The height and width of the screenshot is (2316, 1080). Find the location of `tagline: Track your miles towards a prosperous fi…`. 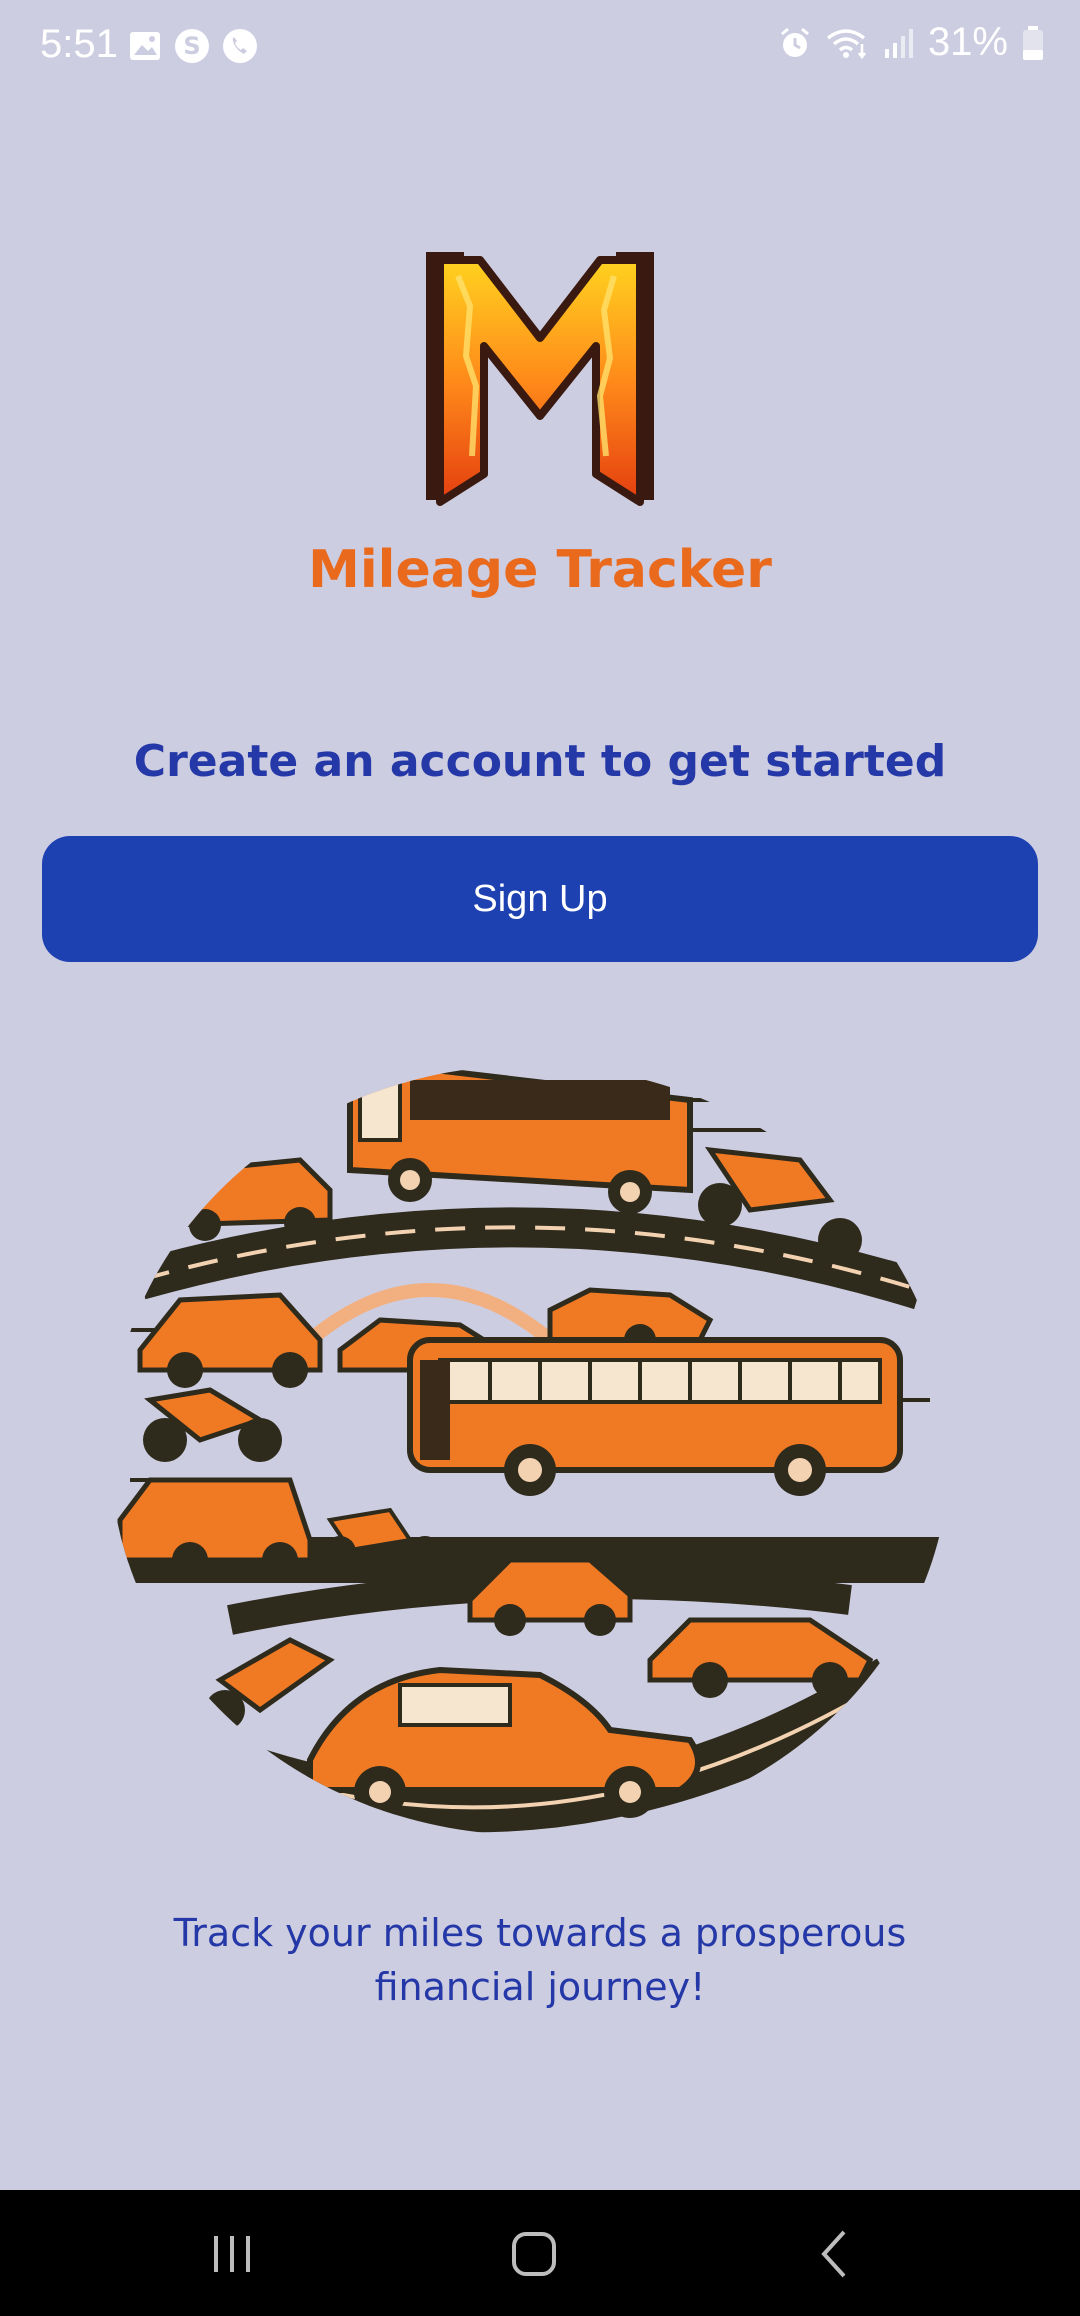

tagline: Track your miles towards a prosperous fi… is located at coordinates (540, 1960).